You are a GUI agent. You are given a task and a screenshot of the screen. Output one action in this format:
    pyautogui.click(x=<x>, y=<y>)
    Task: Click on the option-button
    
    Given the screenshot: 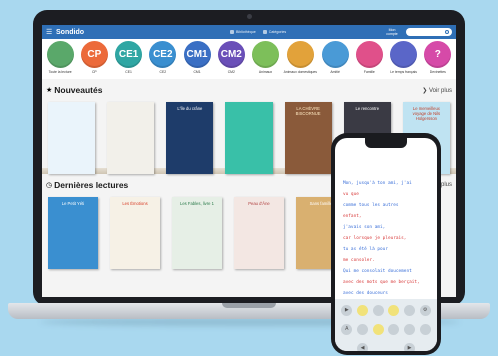 What is the action you would take?
    pyautogui.click(x=378, y=310)
    